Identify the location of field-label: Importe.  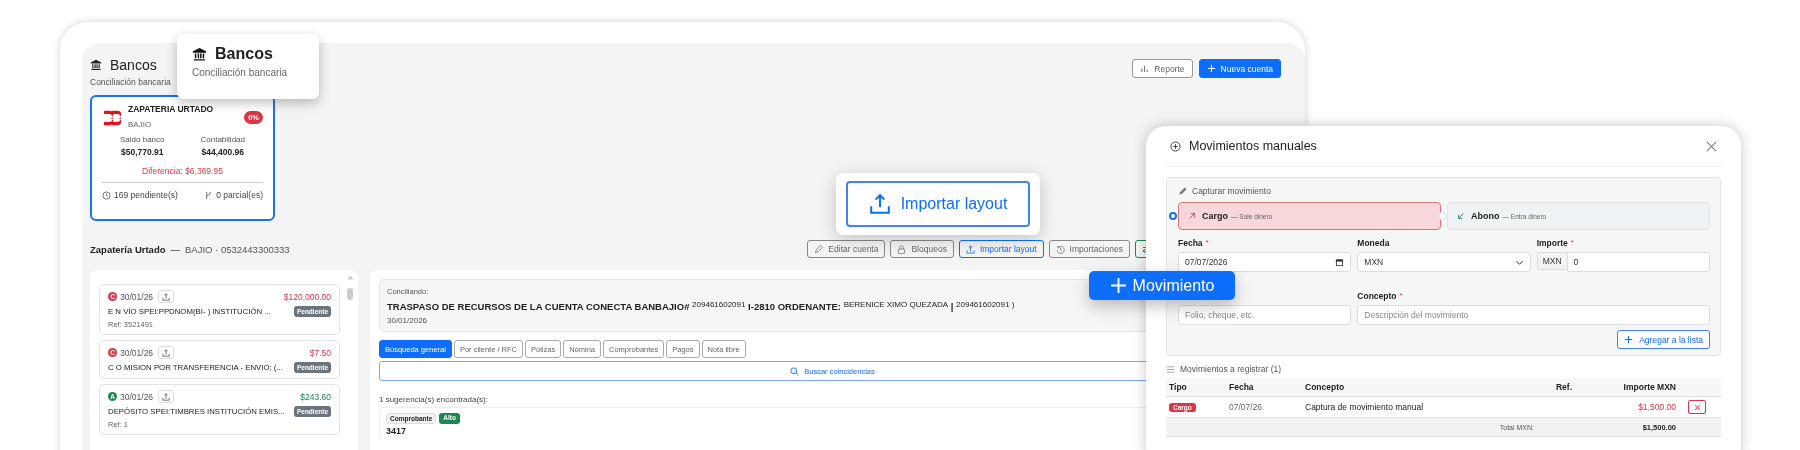
(1552, 243).